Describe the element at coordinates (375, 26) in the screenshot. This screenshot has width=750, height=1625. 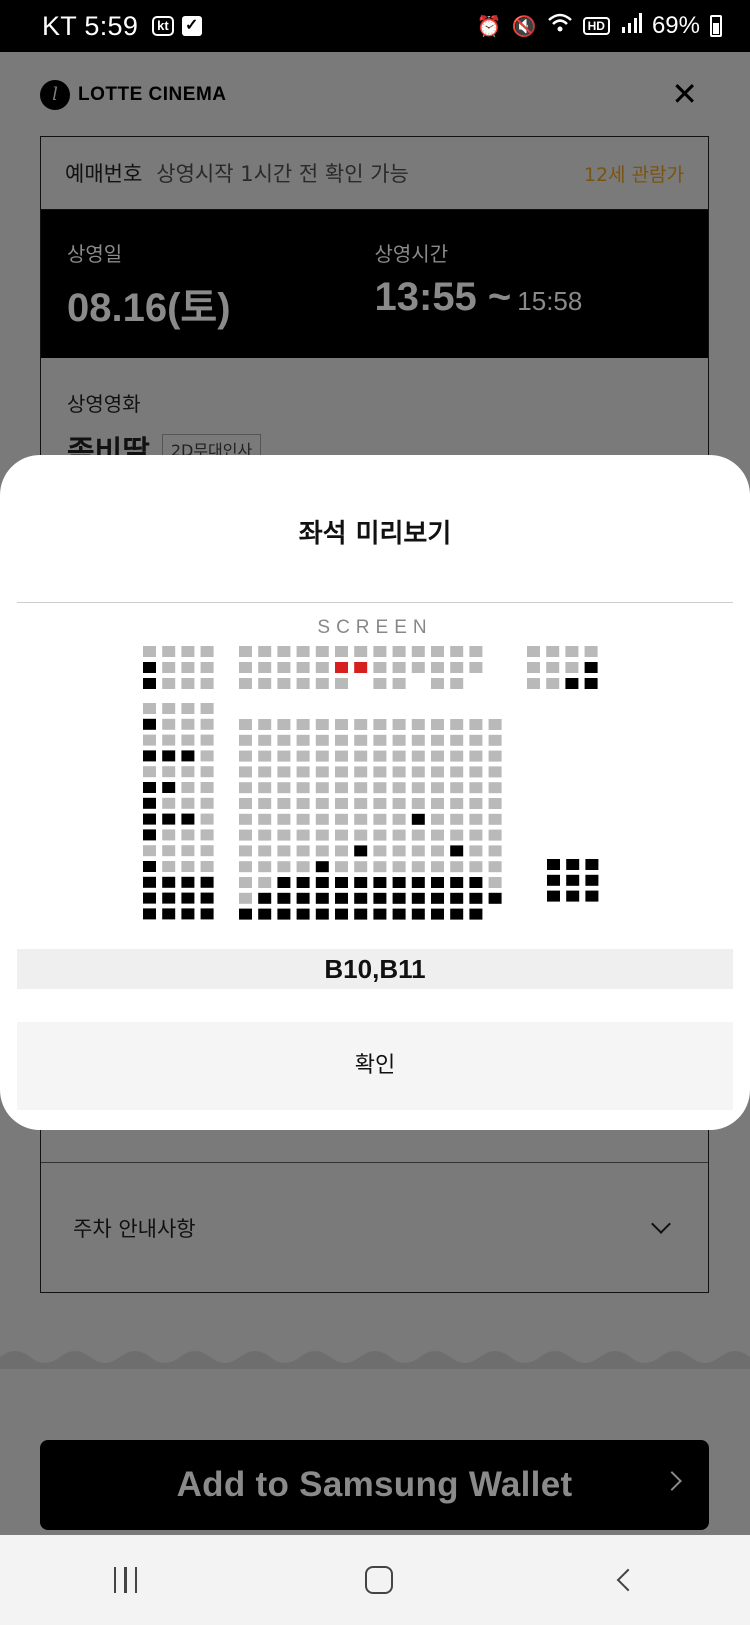
I see `status-bar: KT 5:59 kt ✓ ⏰ 🔇 HD 69%` at that location.